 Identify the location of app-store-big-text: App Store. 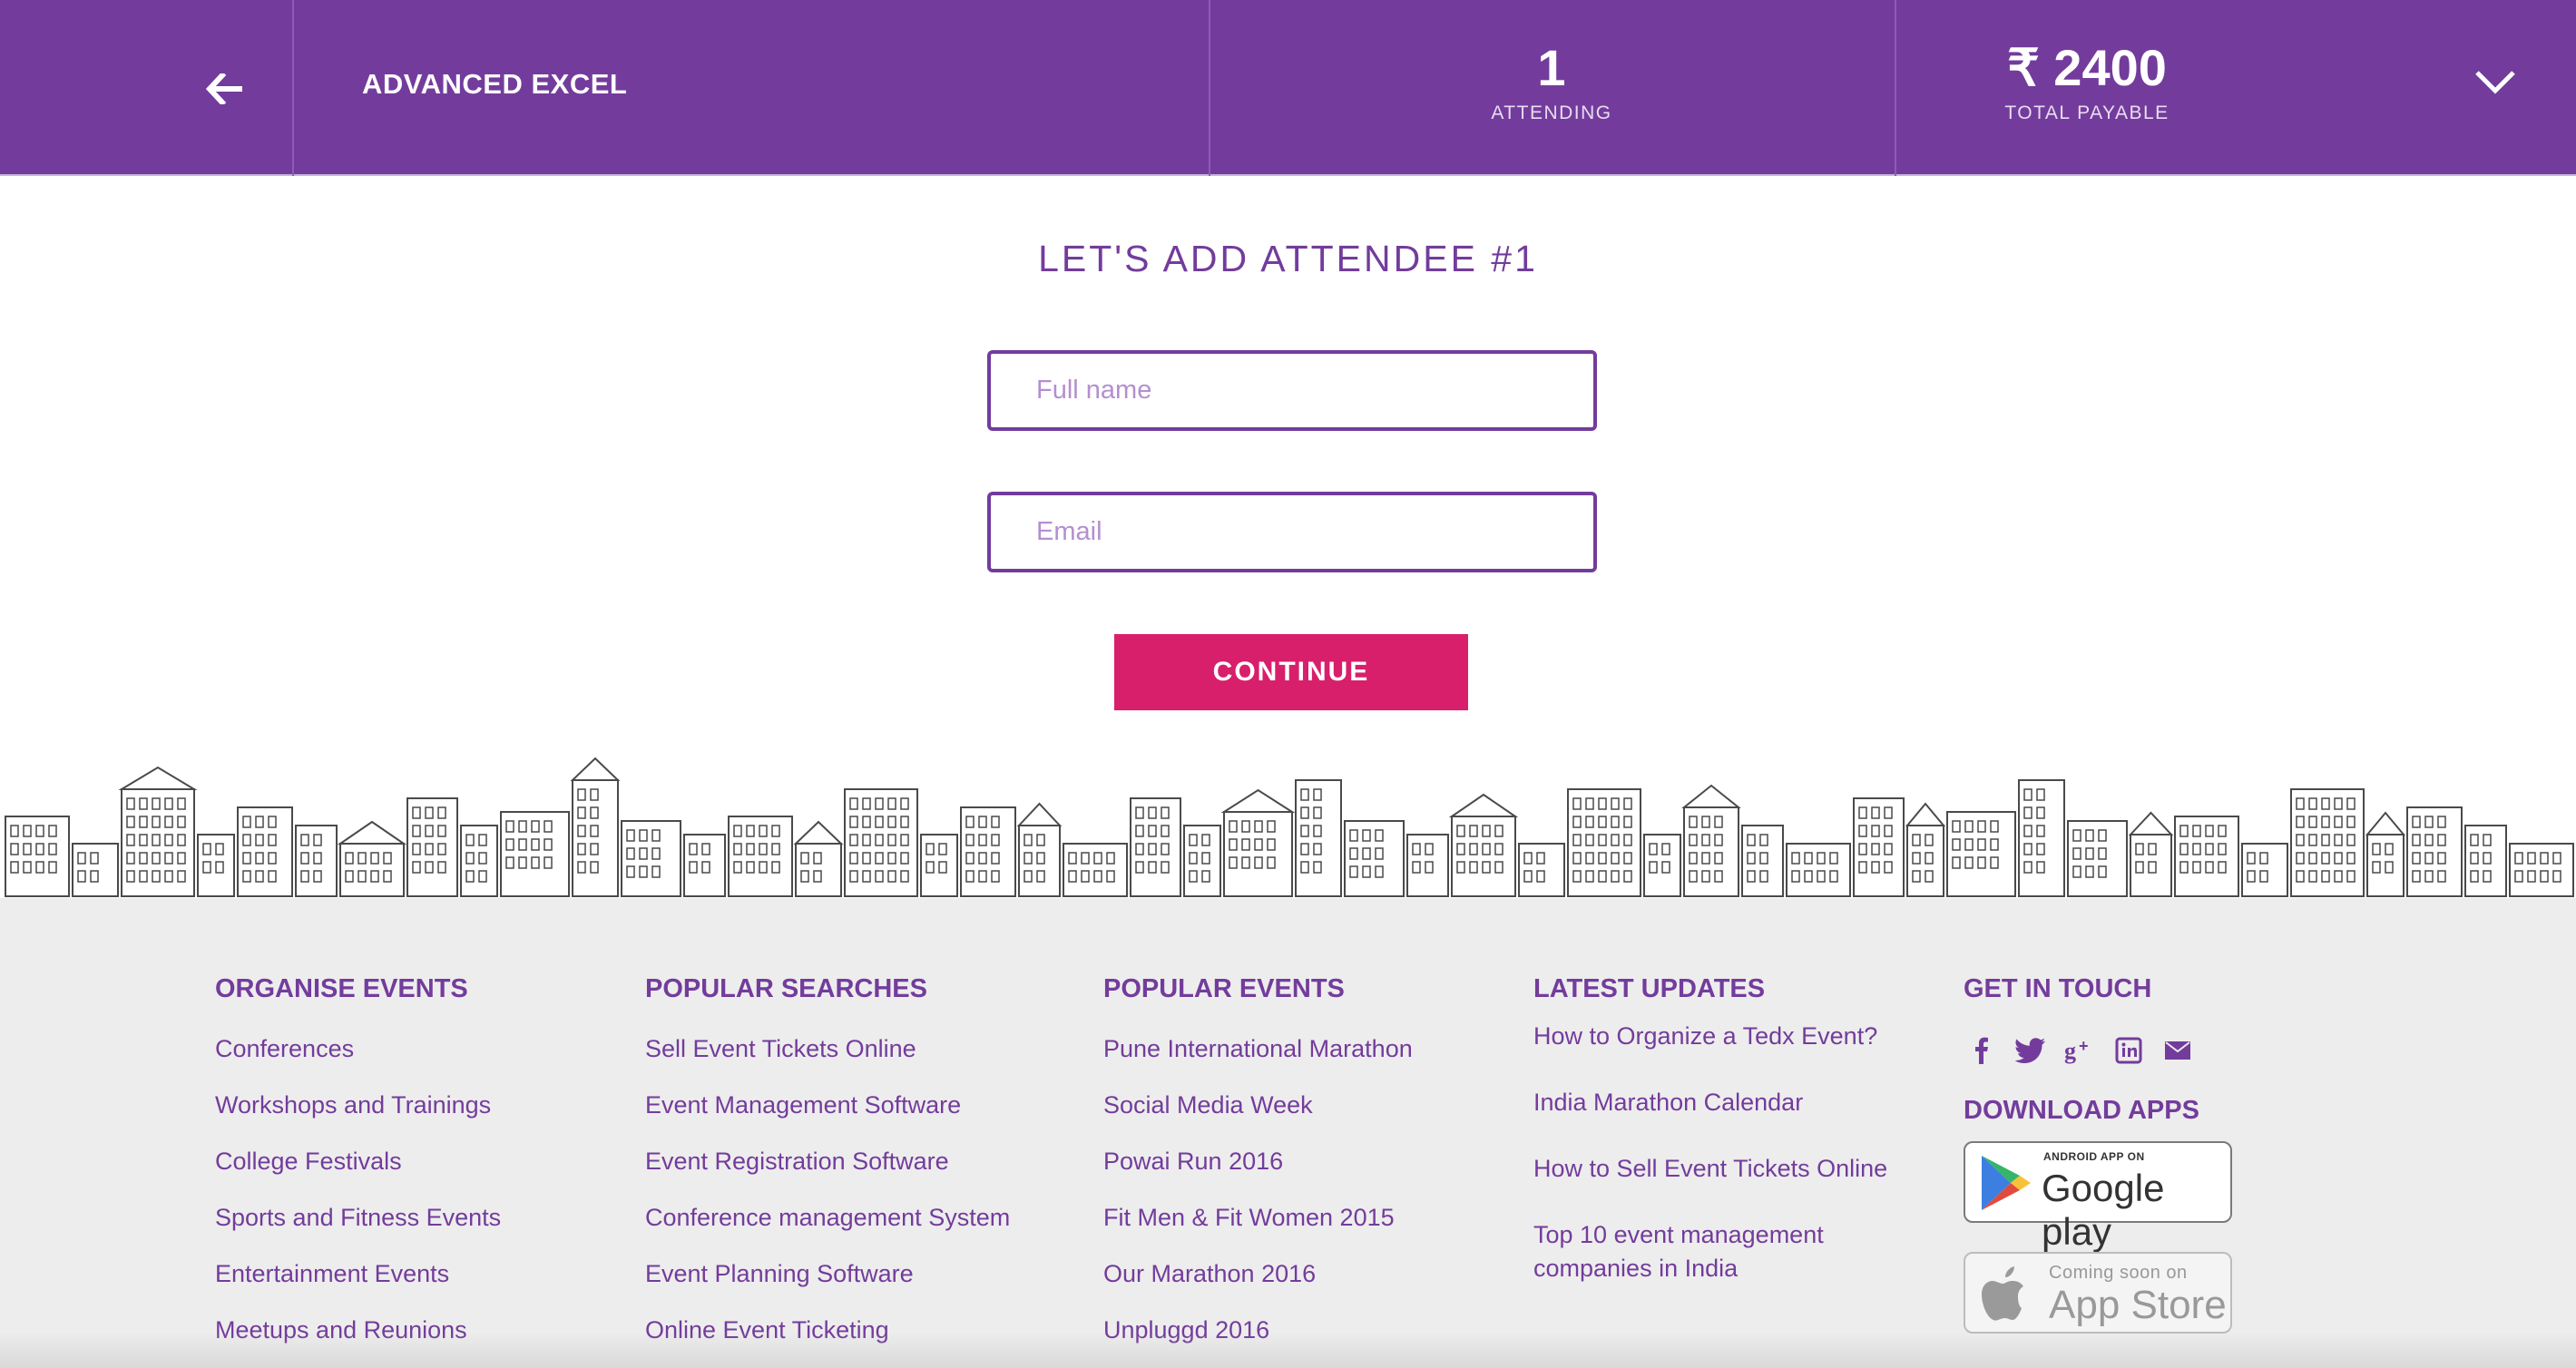
(2138, 1305).